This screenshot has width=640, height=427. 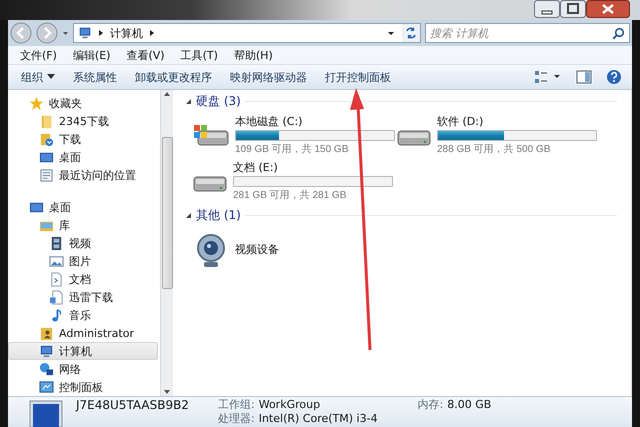 What do you see at coordinates (584, 77) in the screenshot?
I see `preview-pane-icon` at bounding box center [584, 77].